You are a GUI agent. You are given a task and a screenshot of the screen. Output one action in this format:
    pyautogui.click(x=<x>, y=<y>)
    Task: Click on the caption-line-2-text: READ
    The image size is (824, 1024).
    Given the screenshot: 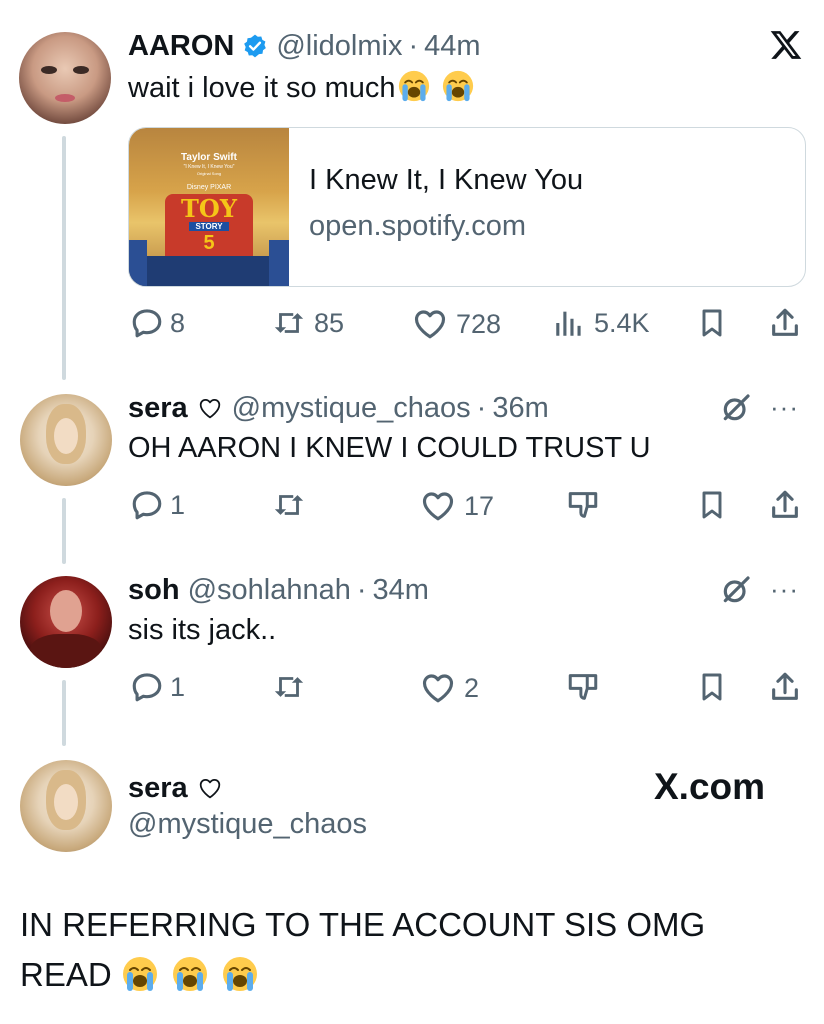 What is the action you would take?
    pyautogui.click(x=66, y=974)
    